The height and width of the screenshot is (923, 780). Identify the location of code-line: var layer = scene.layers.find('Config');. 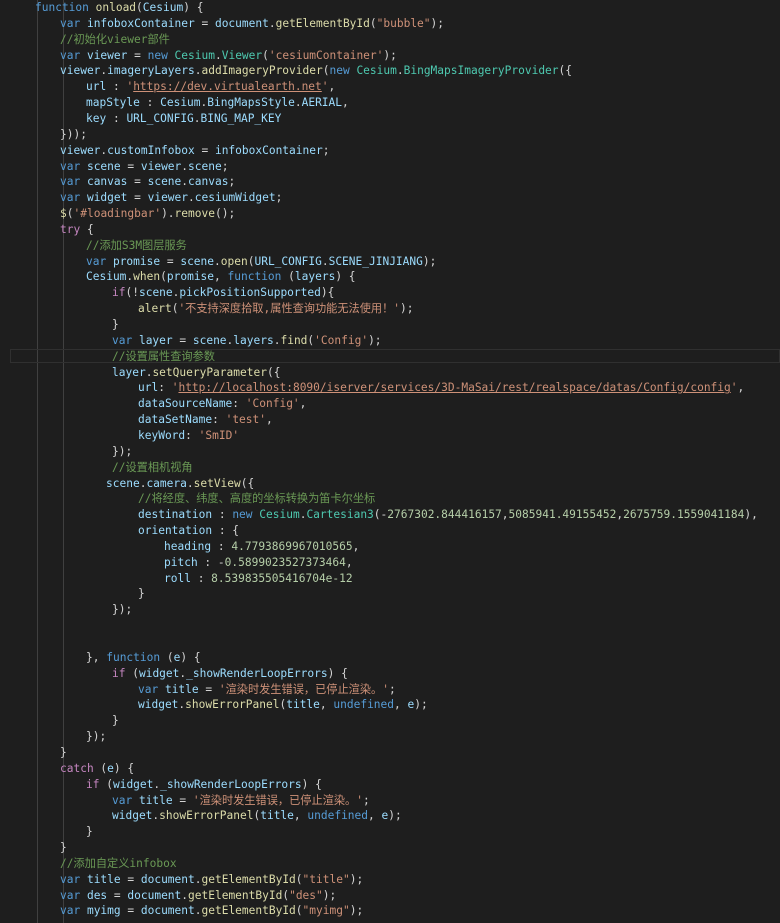
(390, 341).